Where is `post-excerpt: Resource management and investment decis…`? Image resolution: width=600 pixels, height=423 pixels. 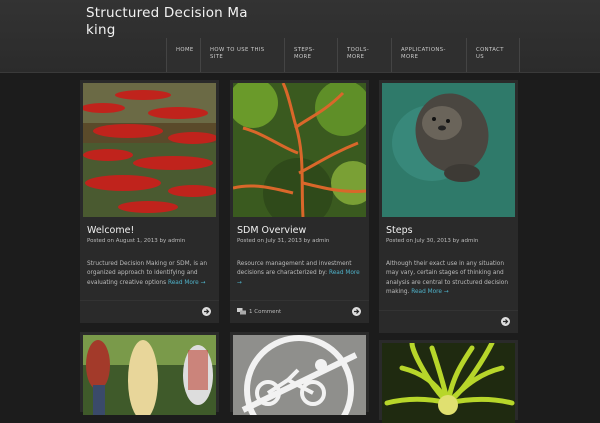 post-excerpt: Resource management and investment decis… is located at coordinates (300, 274).